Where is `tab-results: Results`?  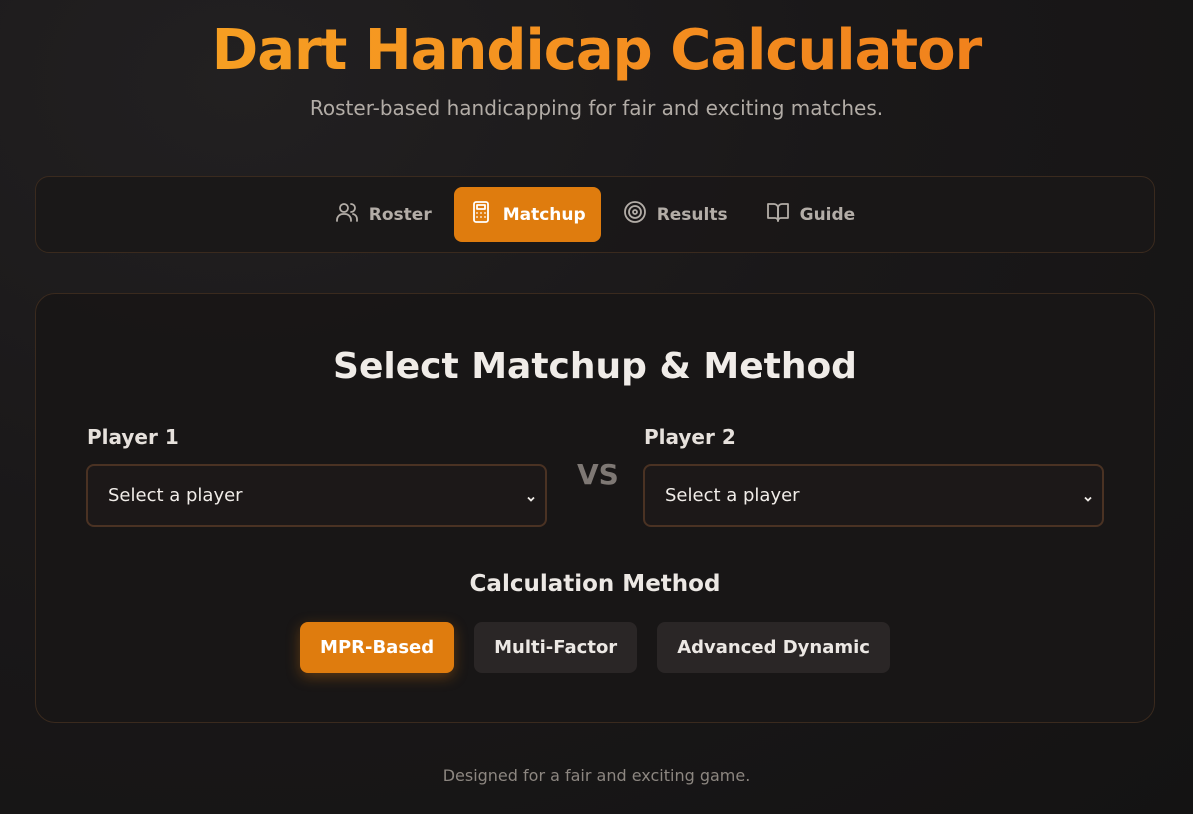 tab-results: Results is located at coordinates (675, 214).